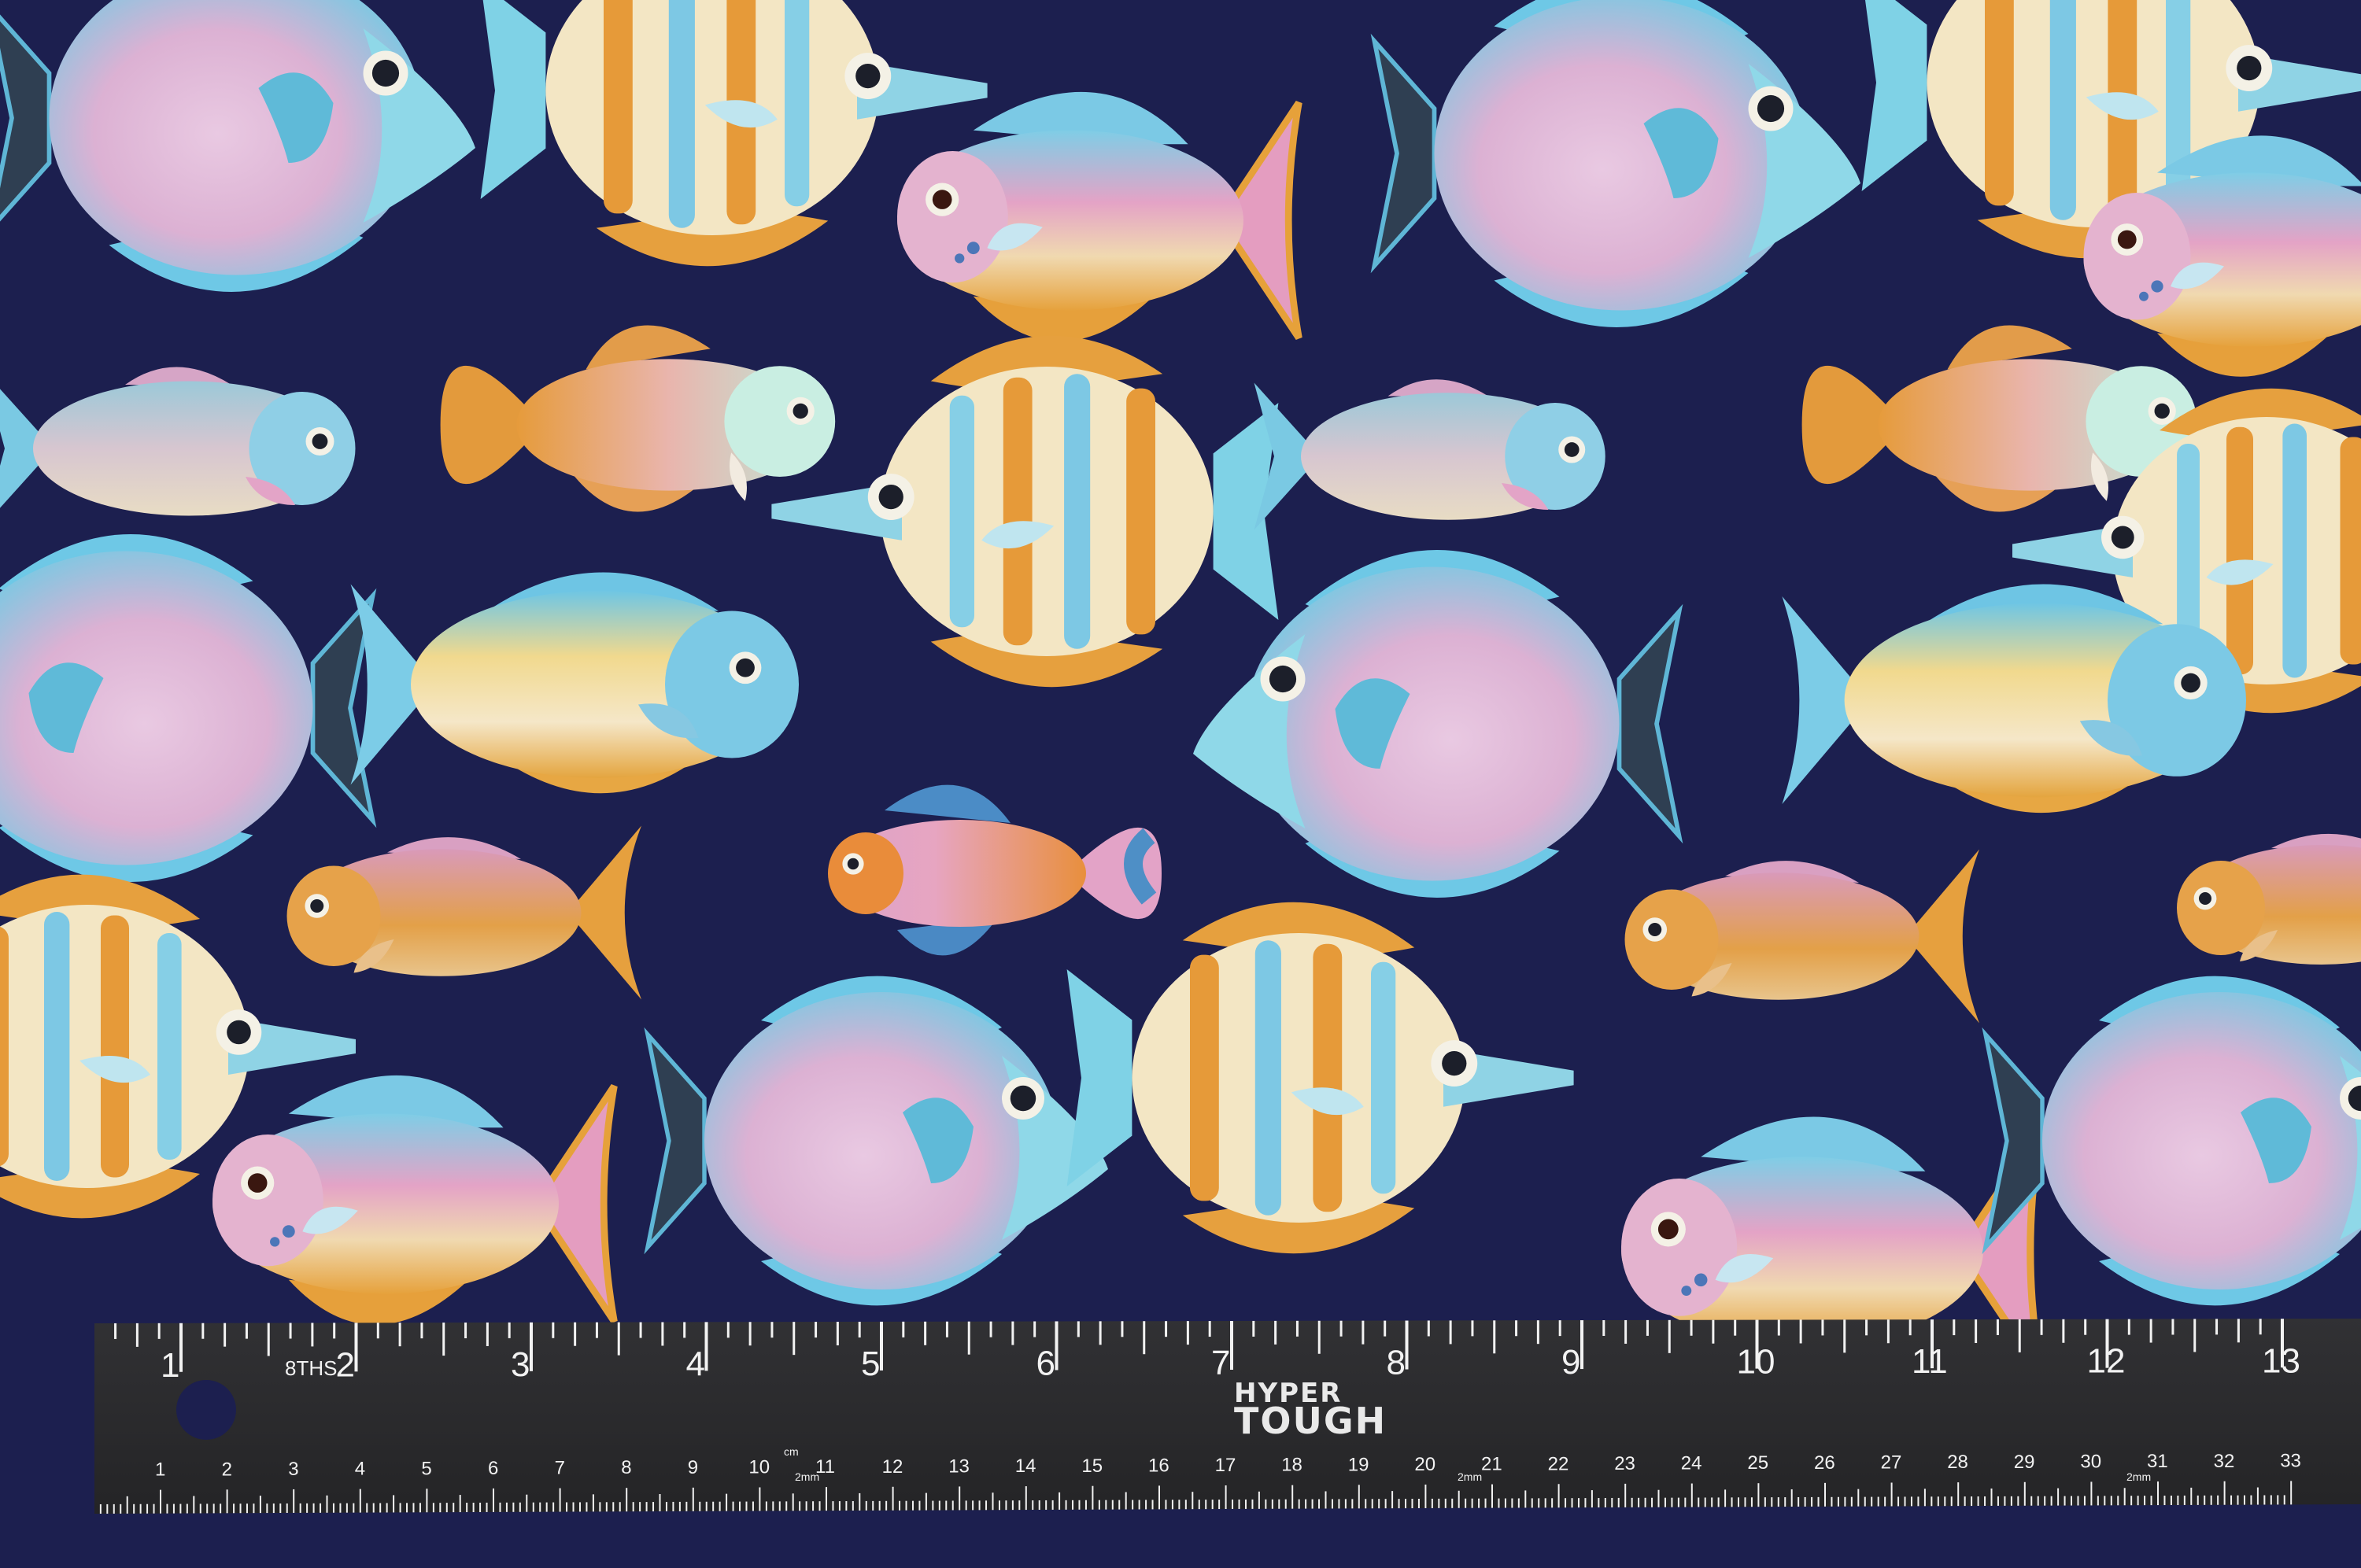 This screenshot has width=2361, height=1568. What do you see at coordinates (560, 1468) in the screenshot?
I see `cm-label: 7` at bounding box center [560, 1468].